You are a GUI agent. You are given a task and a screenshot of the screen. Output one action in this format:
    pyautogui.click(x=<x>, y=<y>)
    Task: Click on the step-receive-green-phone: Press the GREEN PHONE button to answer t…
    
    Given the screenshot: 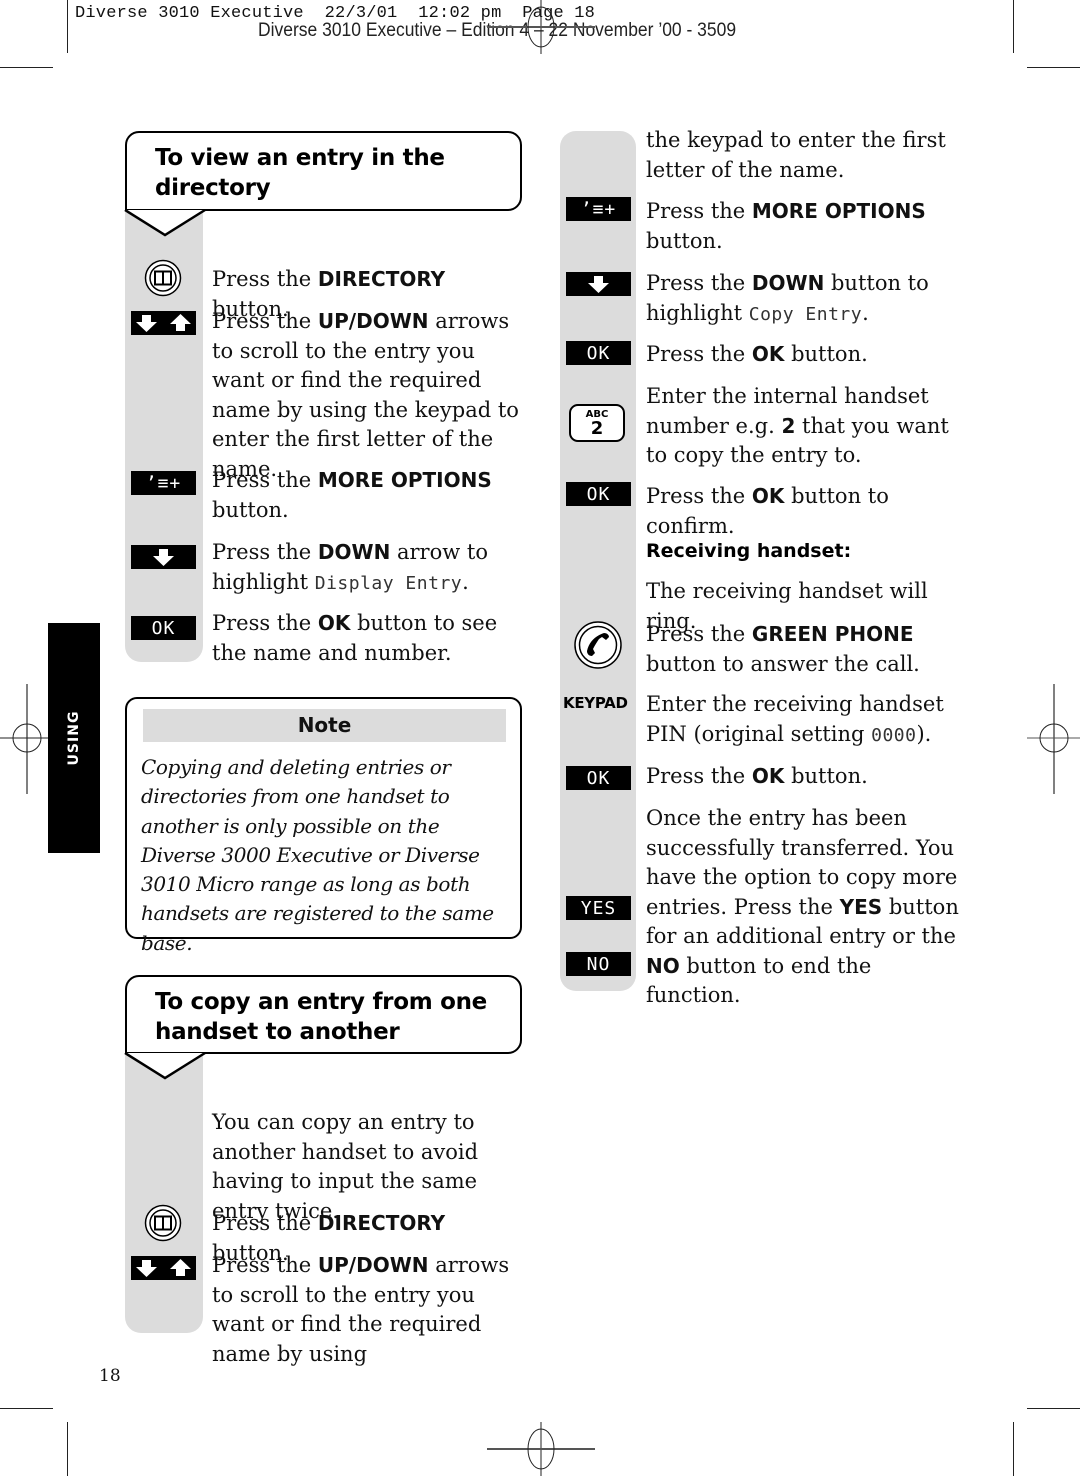 What is the action you would take?
    pyautogui.click(x=783, y=649)
    